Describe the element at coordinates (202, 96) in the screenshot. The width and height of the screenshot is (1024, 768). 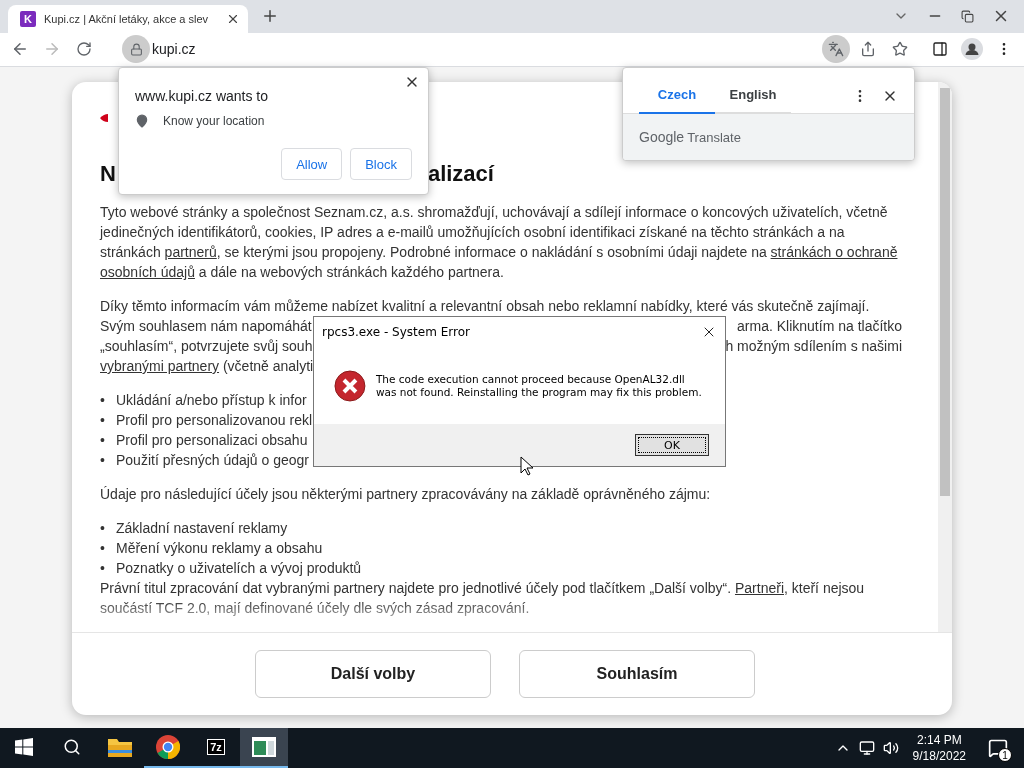
I see `popup-title: www.kupi.cz wants to` at that location.